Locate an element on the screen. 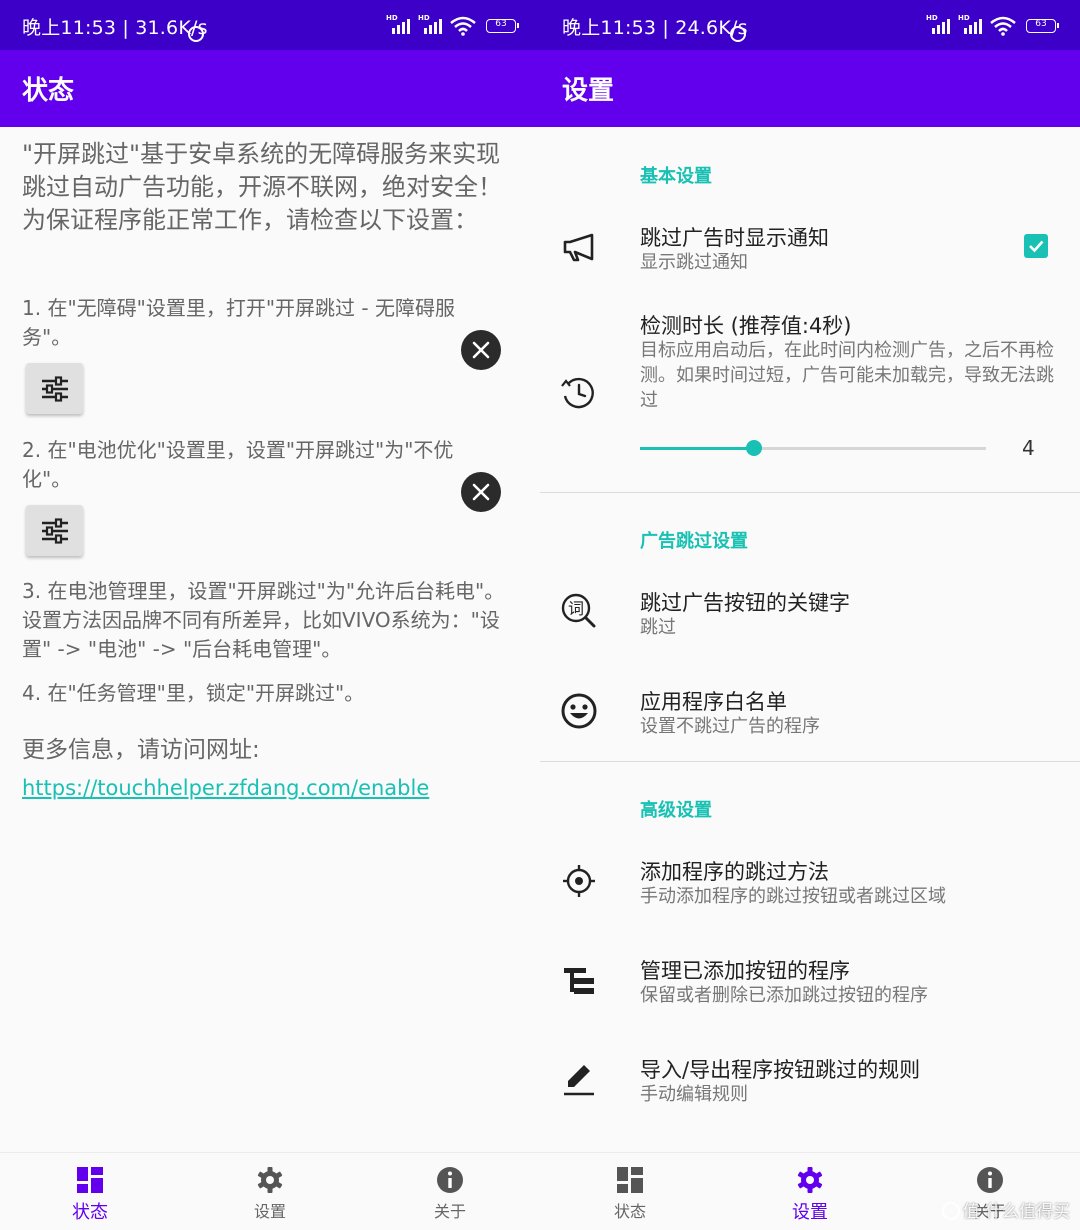 This screenshot has height=1230, width=1080. slider-fill is located at coordinates (697, 448).